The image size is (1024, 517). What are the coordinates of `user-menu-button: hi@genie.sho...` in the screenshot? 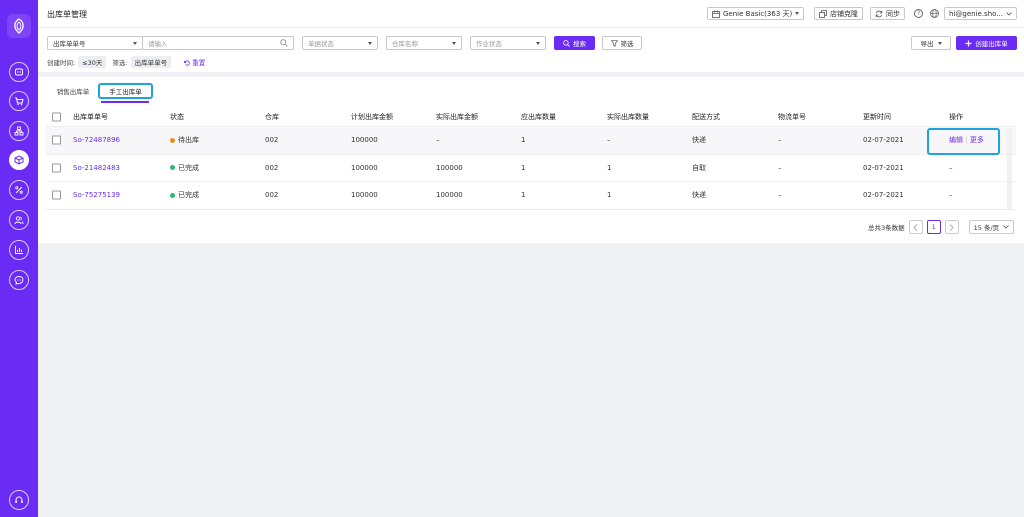 It's located at (980, 13).